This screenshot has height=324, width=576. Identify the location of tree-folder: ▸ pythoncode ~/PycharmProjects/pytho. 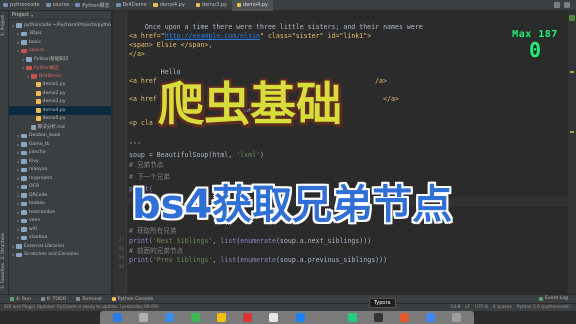
(60, 25).